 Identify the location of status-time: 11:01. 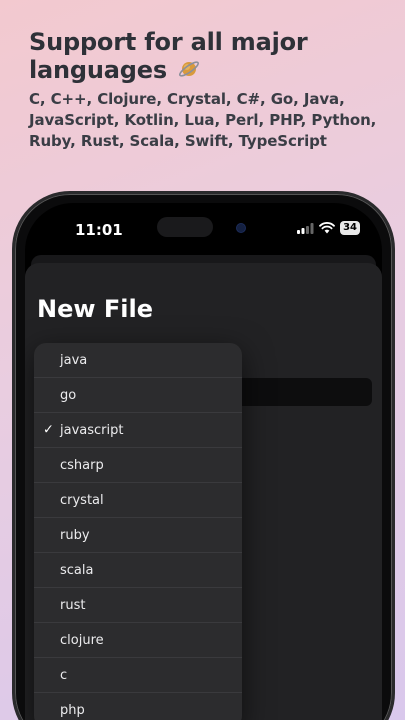
(99, 230).